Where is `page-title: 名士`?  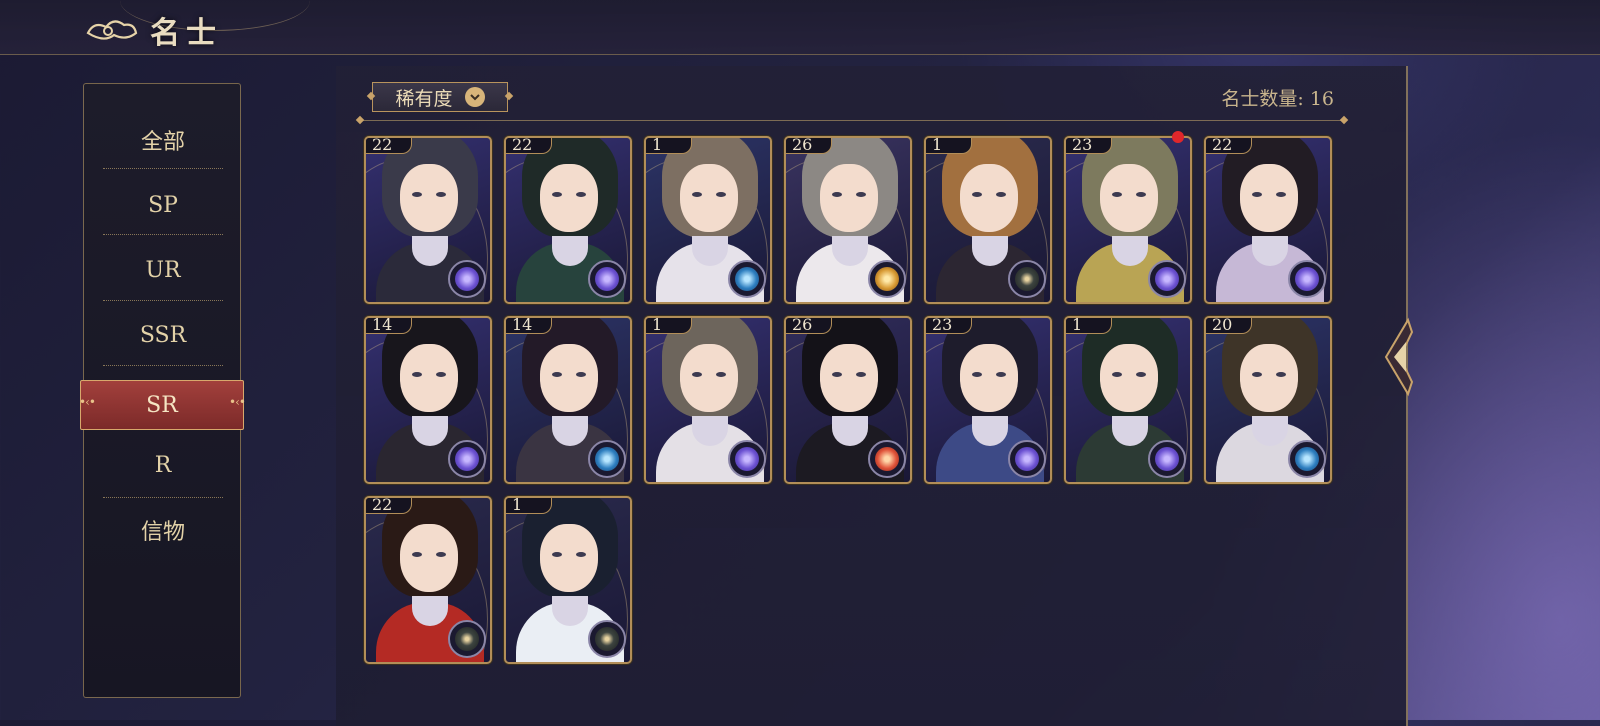 page-title: 名士 is located at coordinates (186, 33).